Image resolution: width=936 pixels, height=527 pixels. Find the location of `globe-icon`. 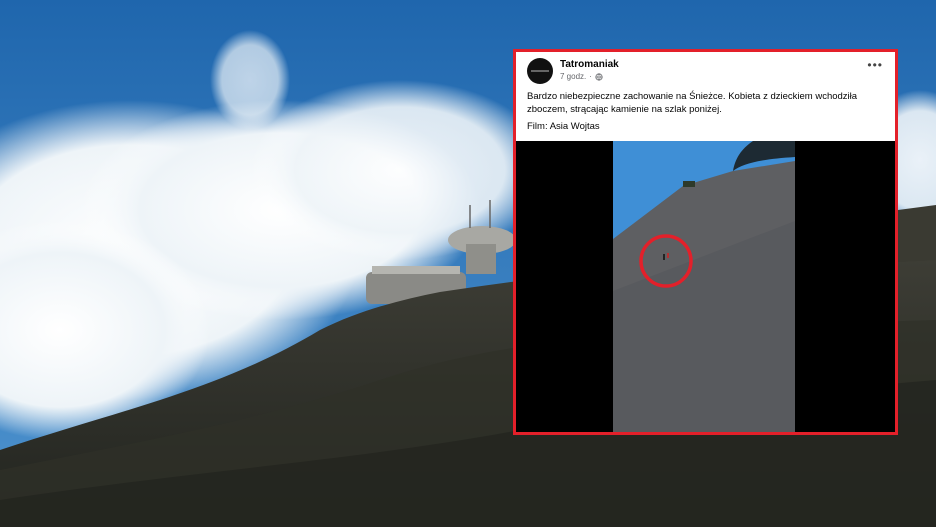

globe-icon is located at coordinates (599, 76).